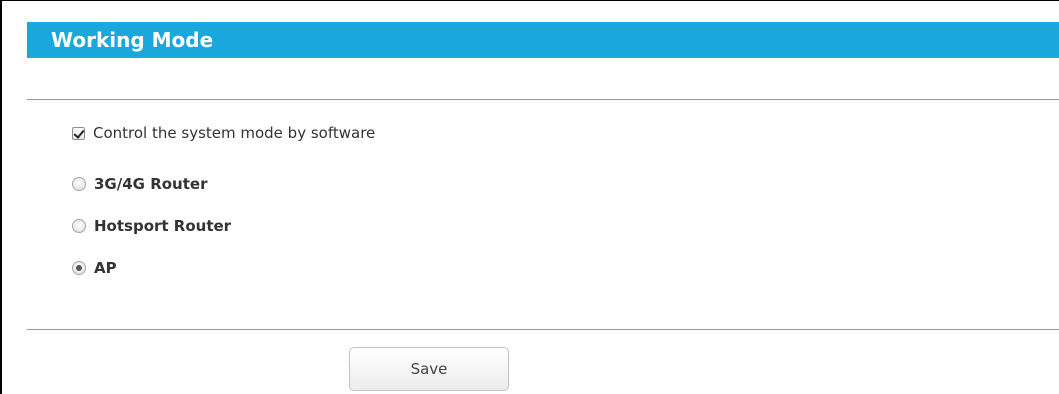 This screenshot has width=1059, height=394. What do you see at coordinates (234, 133) in the screenshot?
I see `software-control-label: Control the system mode by software` at bounding box center [234, 133].